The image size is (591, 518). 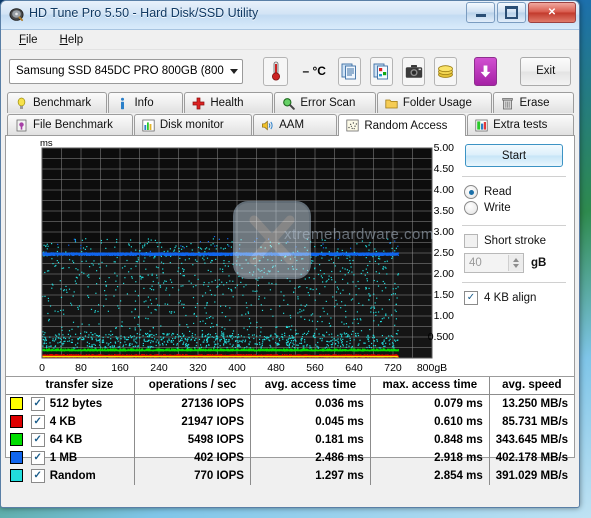 I want to click on window-buttons: ✕, so click(x=521, y=12).